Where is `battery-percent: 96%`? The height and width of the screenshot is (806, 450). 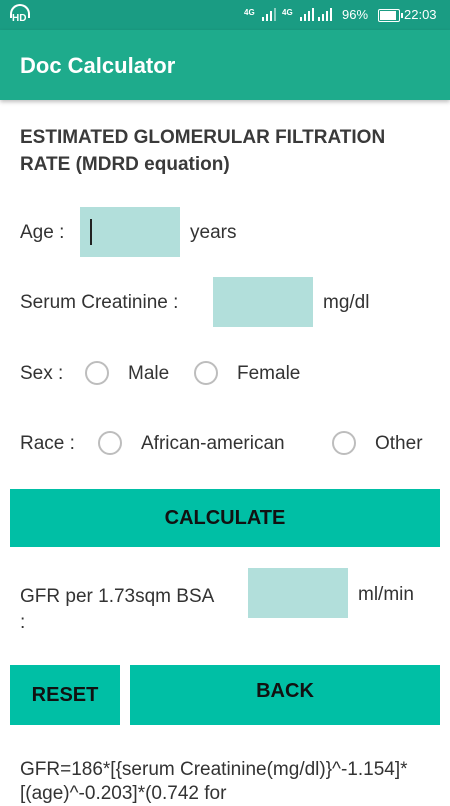 battery-percent: 96% is located at coordinates (355, 14).